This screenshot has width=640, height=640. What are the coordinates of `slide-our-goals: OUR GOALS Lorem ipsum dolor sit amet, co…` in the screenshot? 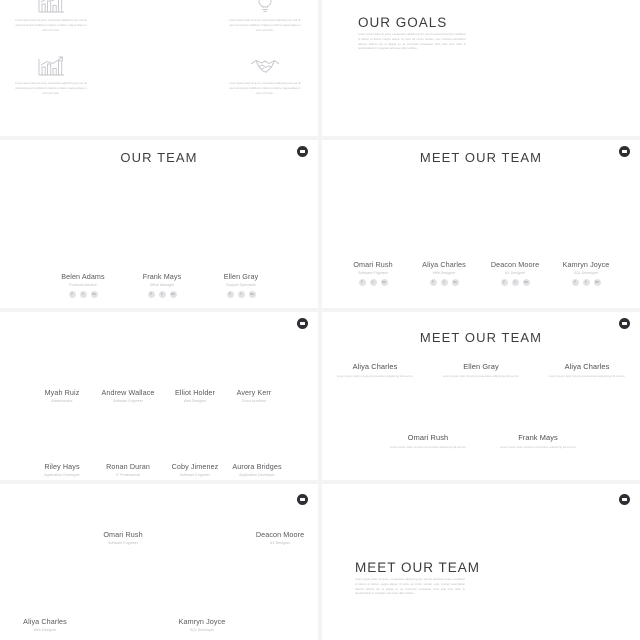 It's located at (481, 68).